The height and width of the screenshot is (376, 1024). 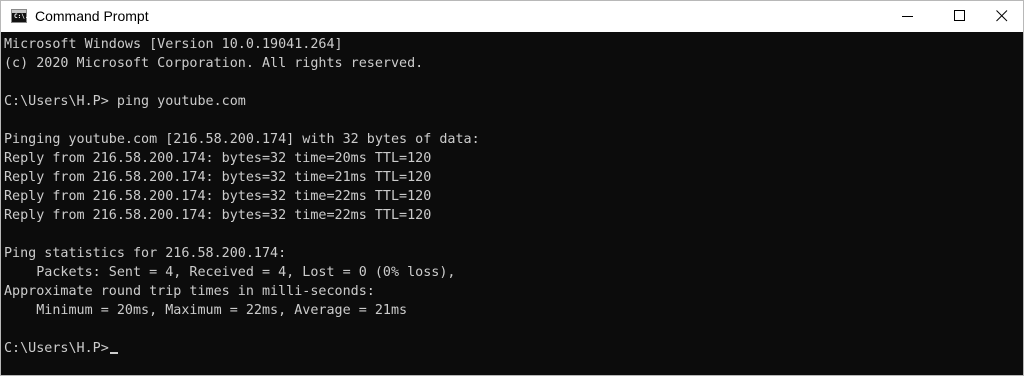 I want to click on close-icon, so click(x=1002, y=16).